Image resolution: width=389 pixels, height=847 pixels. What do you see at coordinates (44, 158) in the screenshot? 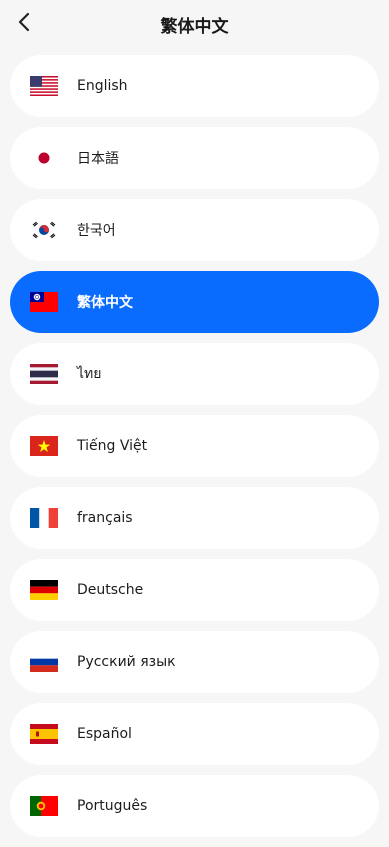
I see `japan-flag-icon` at bounding box center [44, 158].